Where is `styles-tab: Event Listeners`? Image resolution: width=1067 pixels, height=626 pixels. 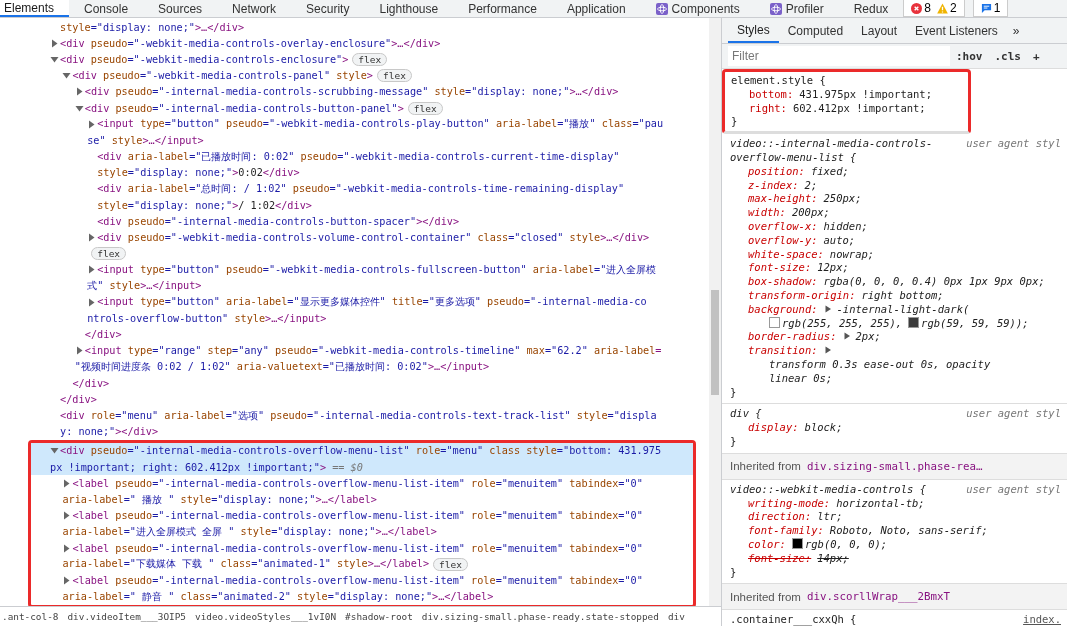 styles-tab: Event Listeners is located at coordinates (956, 30).